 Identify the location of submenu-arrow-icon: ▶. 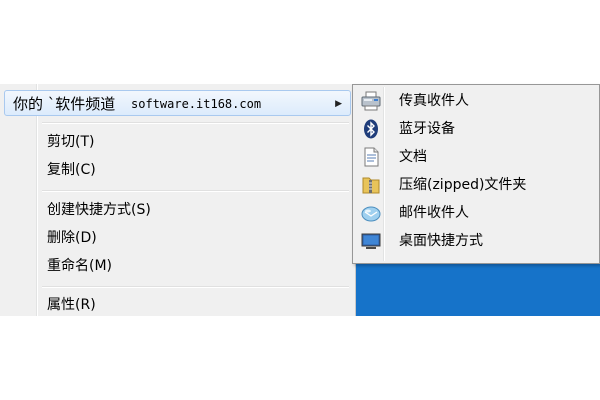
(338, 104).